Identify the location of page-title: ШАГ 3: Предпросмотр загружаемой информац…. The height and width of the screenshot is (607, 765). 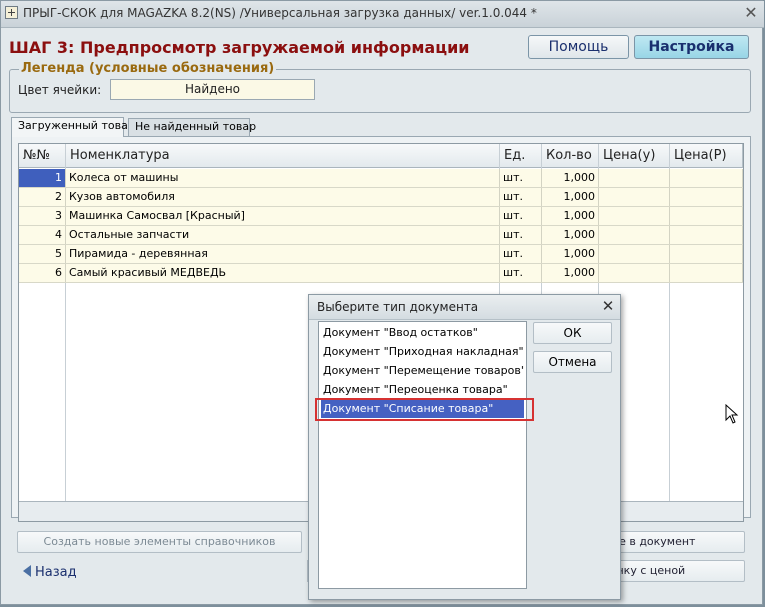
(239, 47).